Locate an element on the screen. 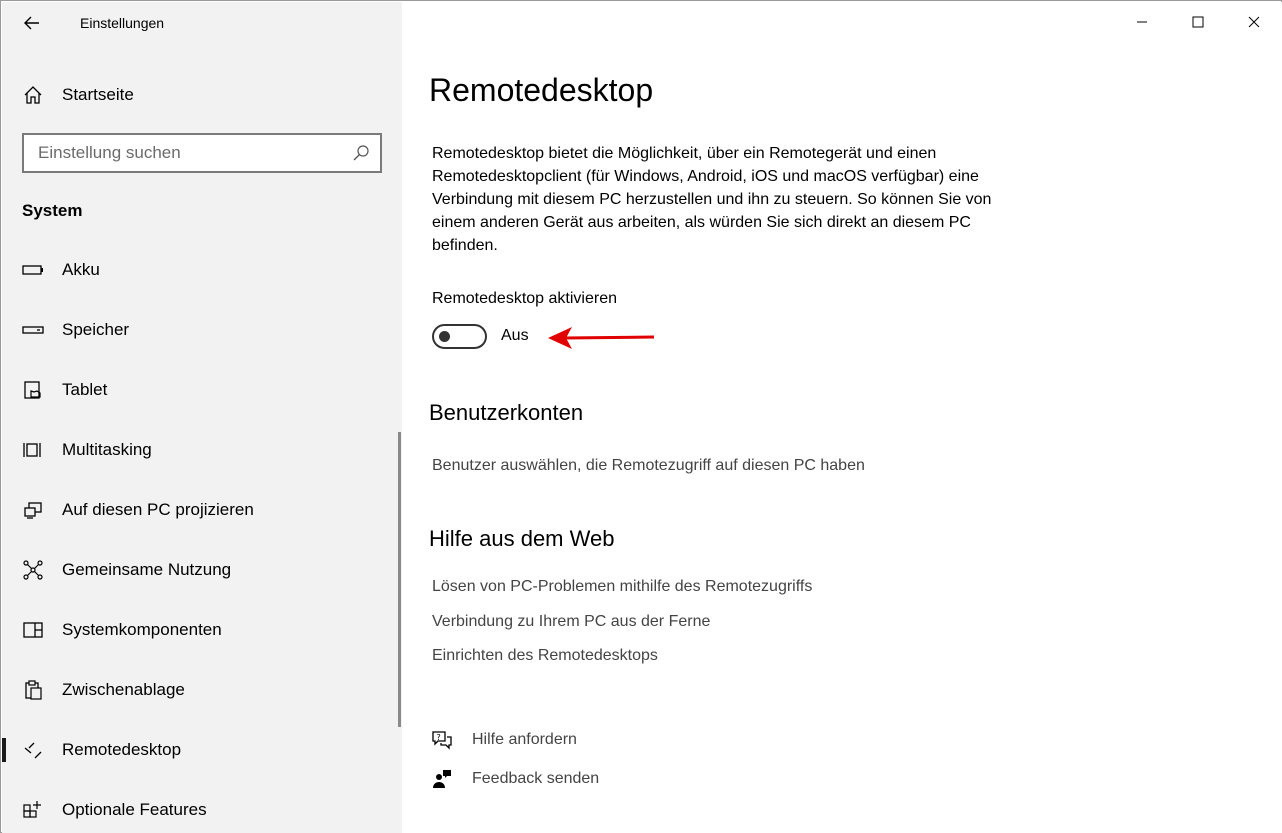 This screenshot has height=833, width=1282. annotation-arrow-icon is located at coordinates (601, 338).